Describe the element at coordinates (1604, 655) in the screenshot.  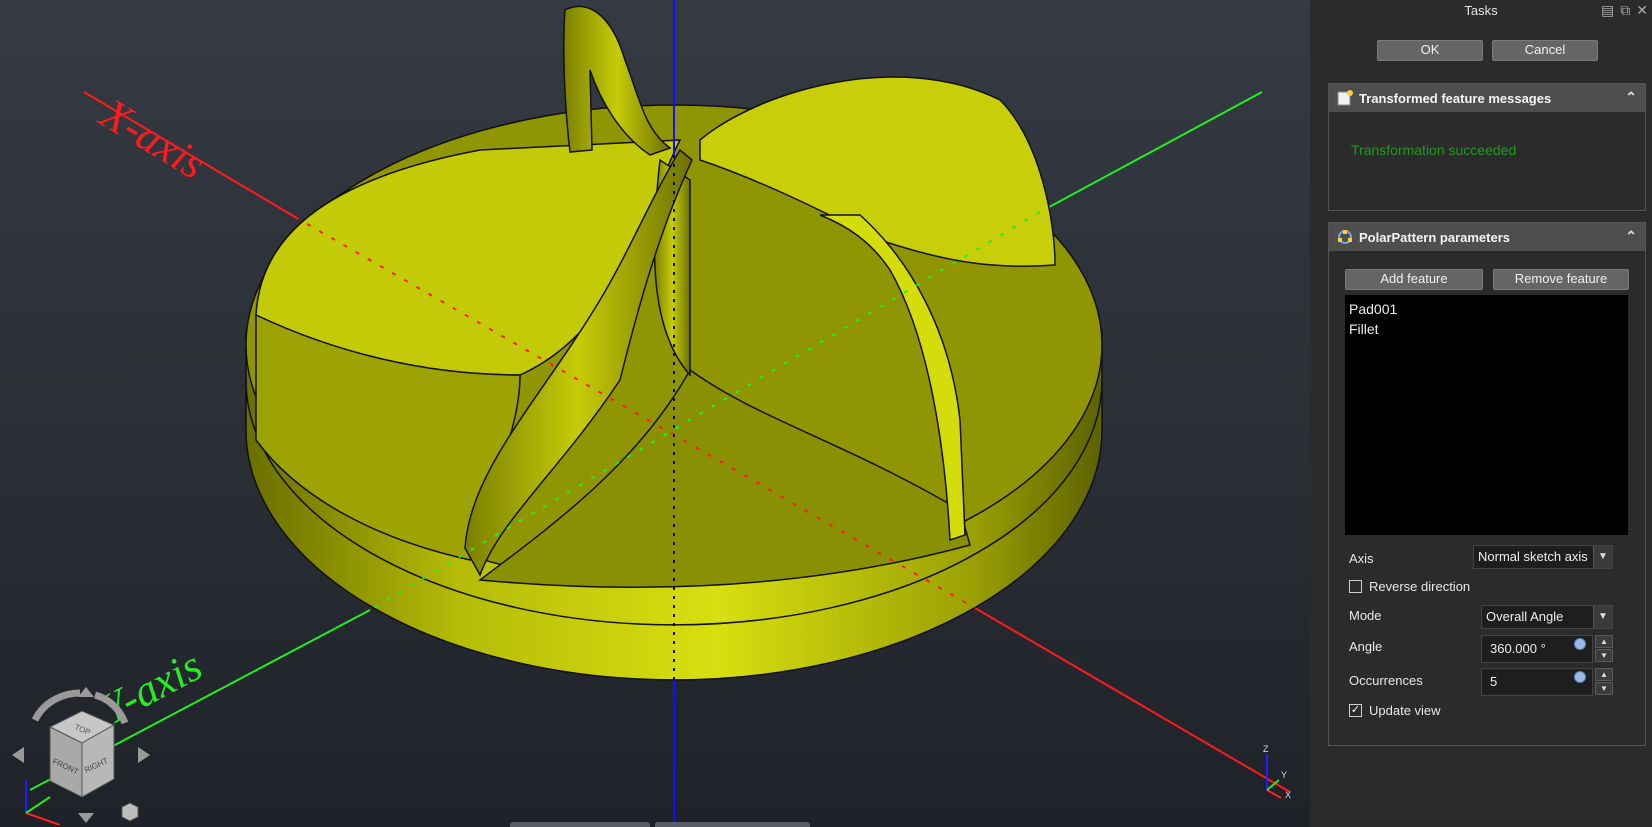
I see `angle-down-button: ▼` at that location.